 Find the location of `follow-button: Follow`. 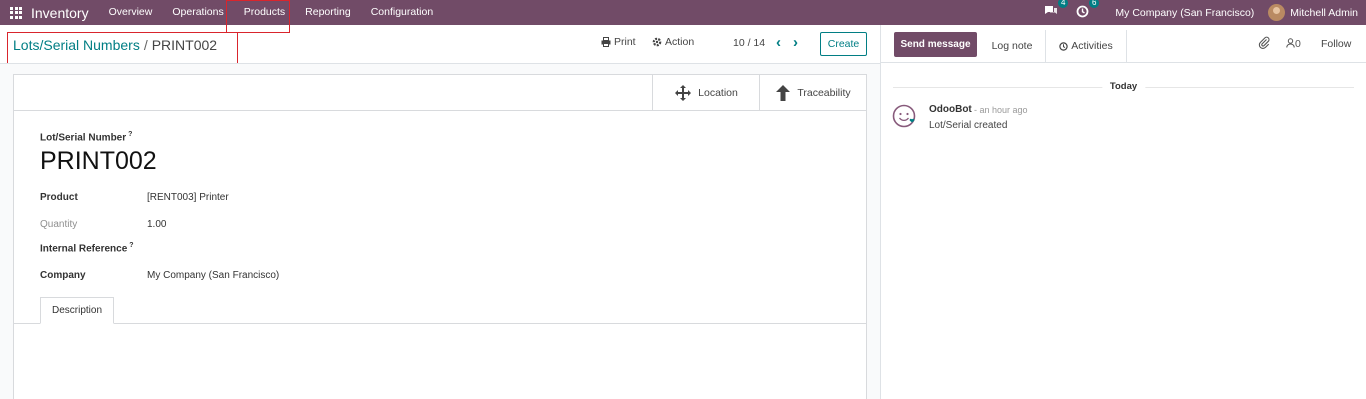

follow-button: Follow is located at coordinates (1336, 44).